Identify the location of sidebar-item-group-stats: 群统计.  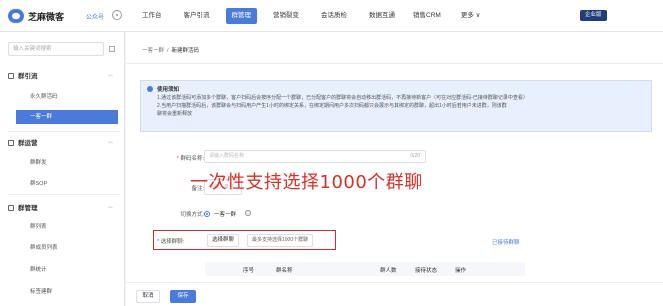
(38, 269).